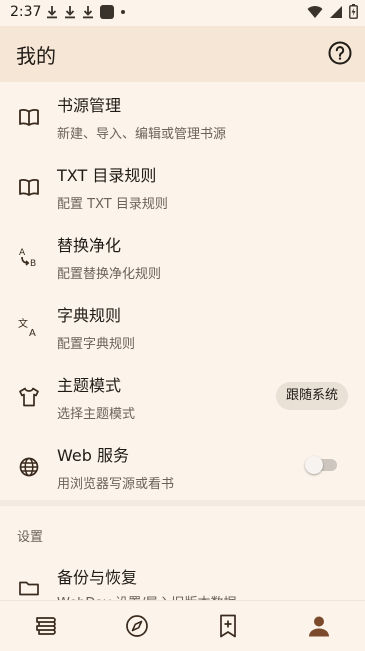 The image size is (365, 651). What do you see at coordinates (319, 626) in the screenshot?
I see `person-icon` at bounding box center [319, 626].